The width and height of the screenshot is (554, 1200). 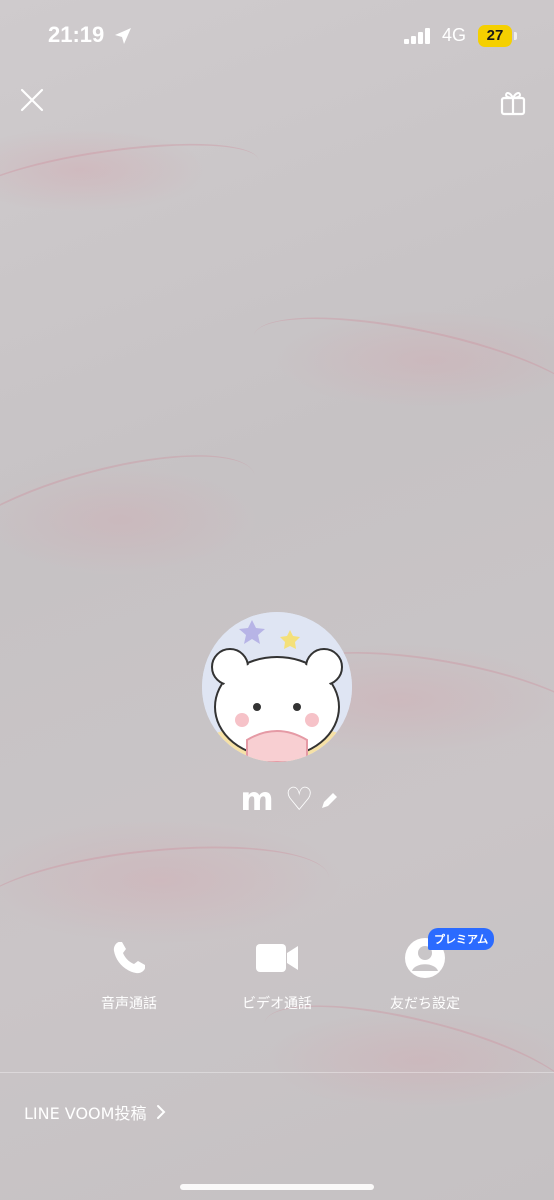 What do you see at coordinates (85, 1113) in the screenshot?
I see `voom-label: LINE VOOM投稿` at bounding box center [85, 1113].